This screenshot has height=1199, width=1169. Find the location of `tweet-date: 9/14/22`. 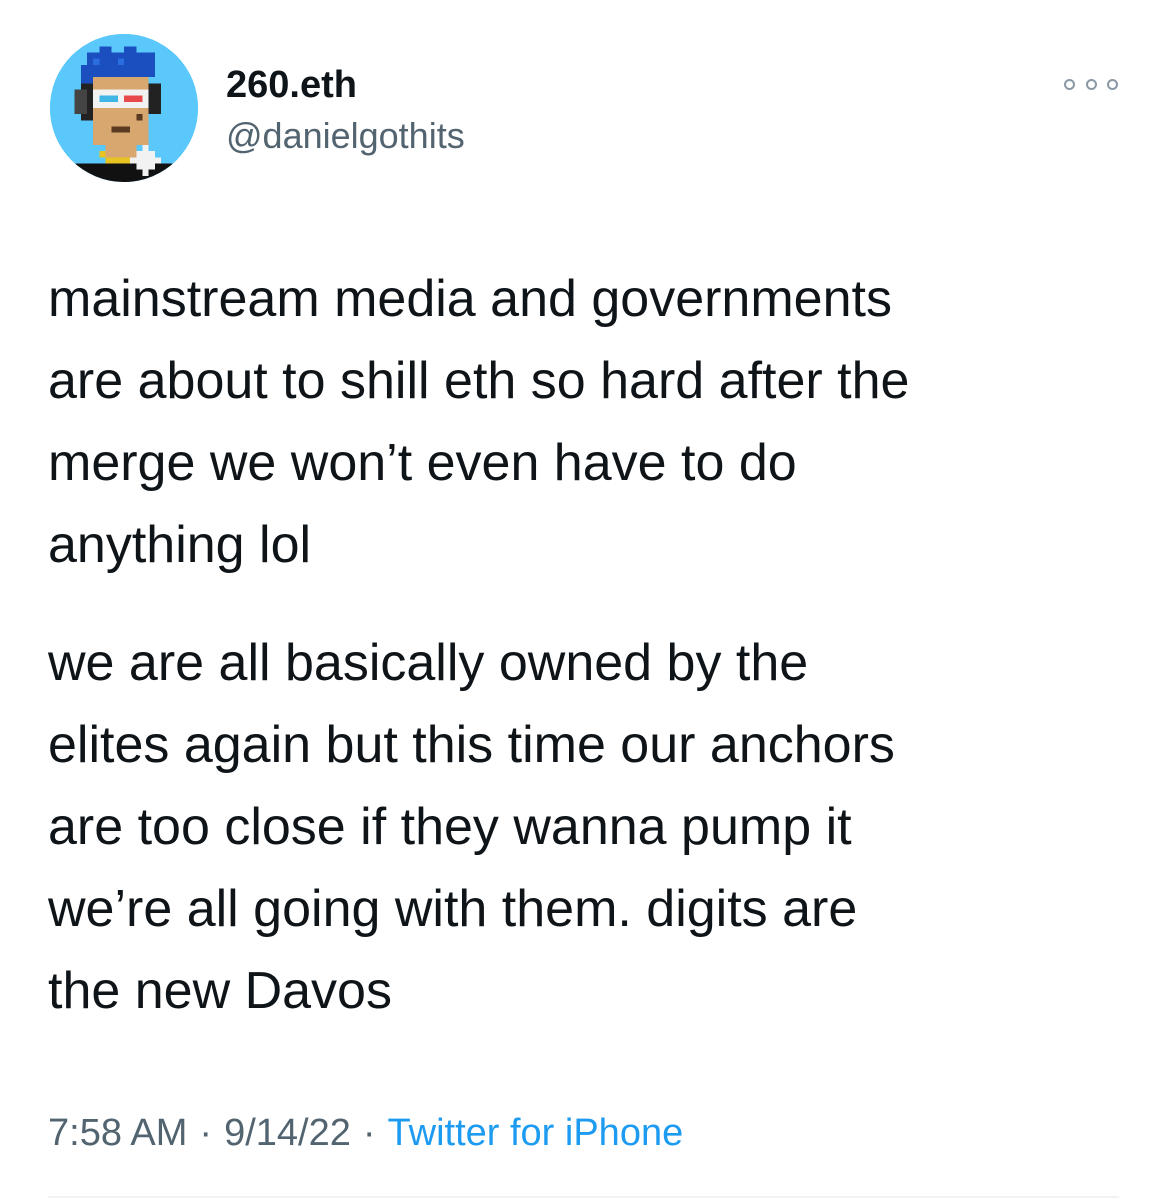

tweet-date: 9/14/22 is located at coordinates (287, 1133).